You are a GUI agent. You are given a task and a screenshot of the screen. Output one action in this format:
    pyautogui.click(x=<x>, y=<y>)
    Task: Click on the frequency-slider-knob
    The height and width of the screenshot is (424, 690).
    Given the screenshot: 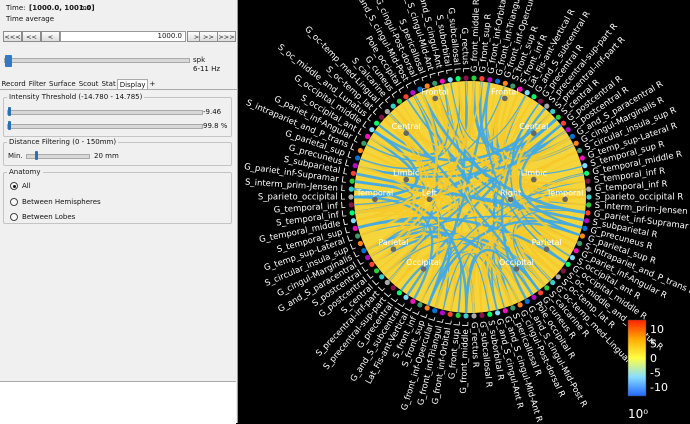 What is the action you would take?
    pyautogui.click(x=8, y=61)
    